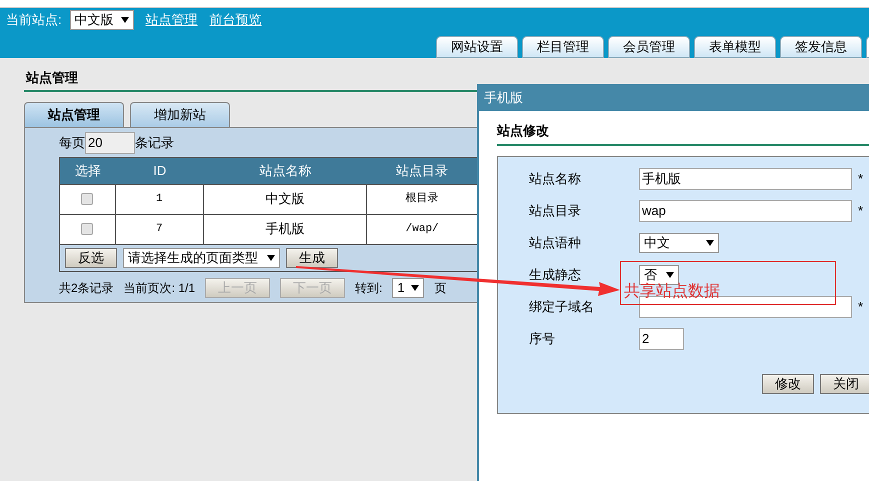 The image size is (869, 481). Describe the element at coordinates (72, 143) in the screenshot. I see `per-page-label: 每页` at that location.